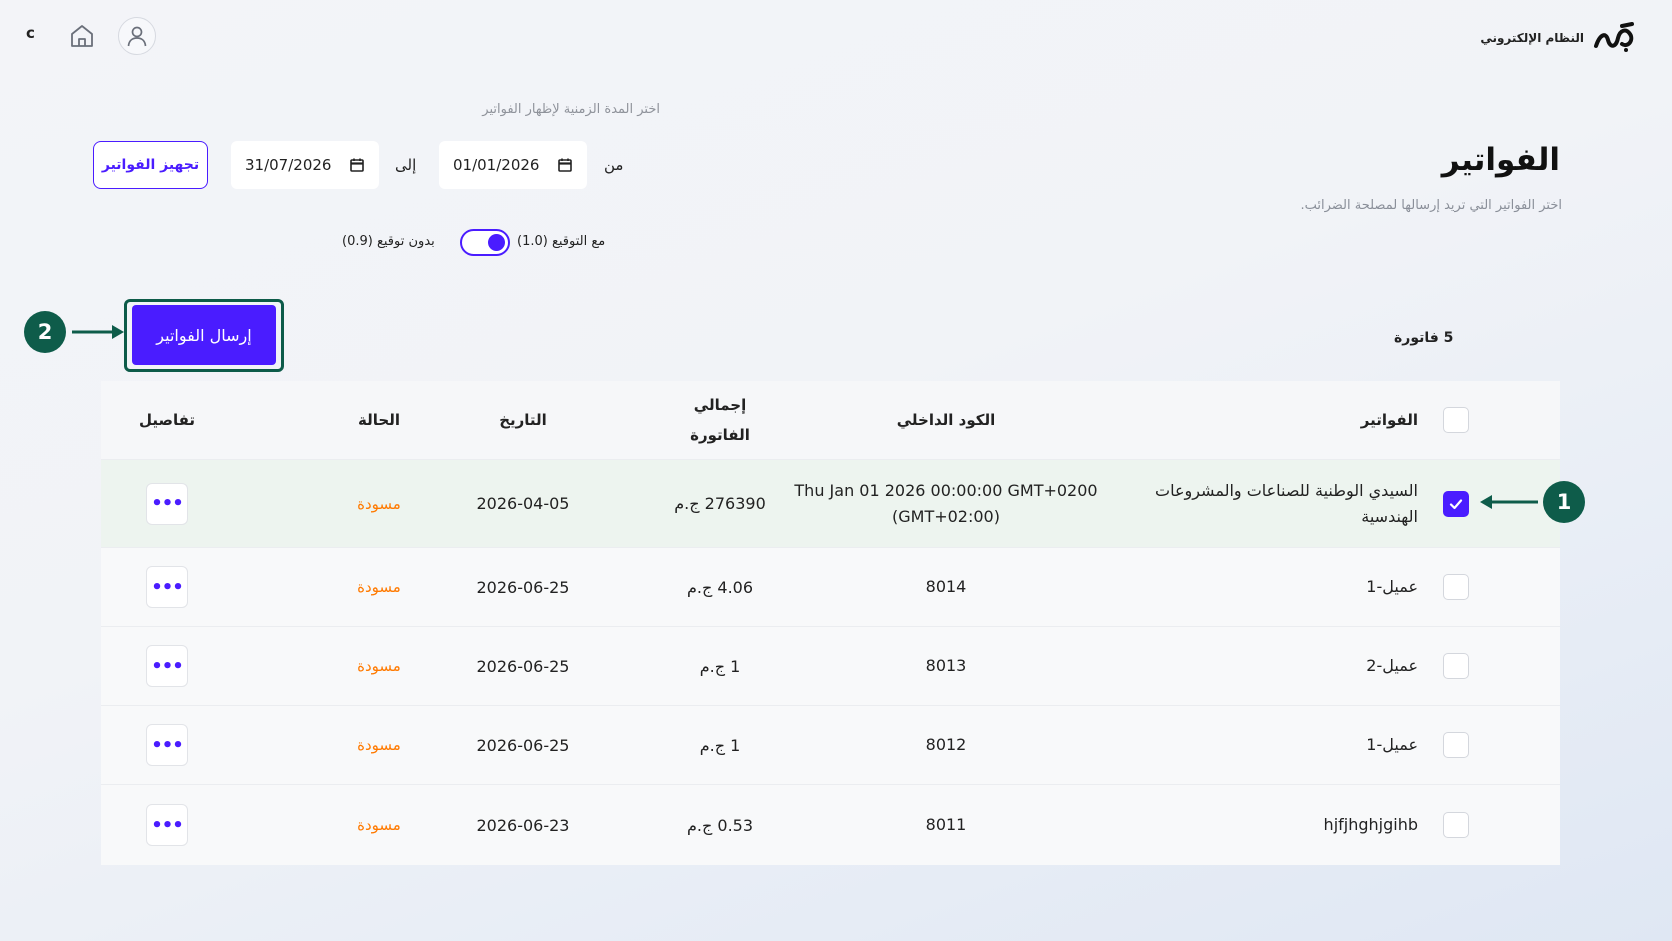  Describe the element at coordinates (720, 405) in the screenshot. I see `header-total-line1: إجمالي` at that location.